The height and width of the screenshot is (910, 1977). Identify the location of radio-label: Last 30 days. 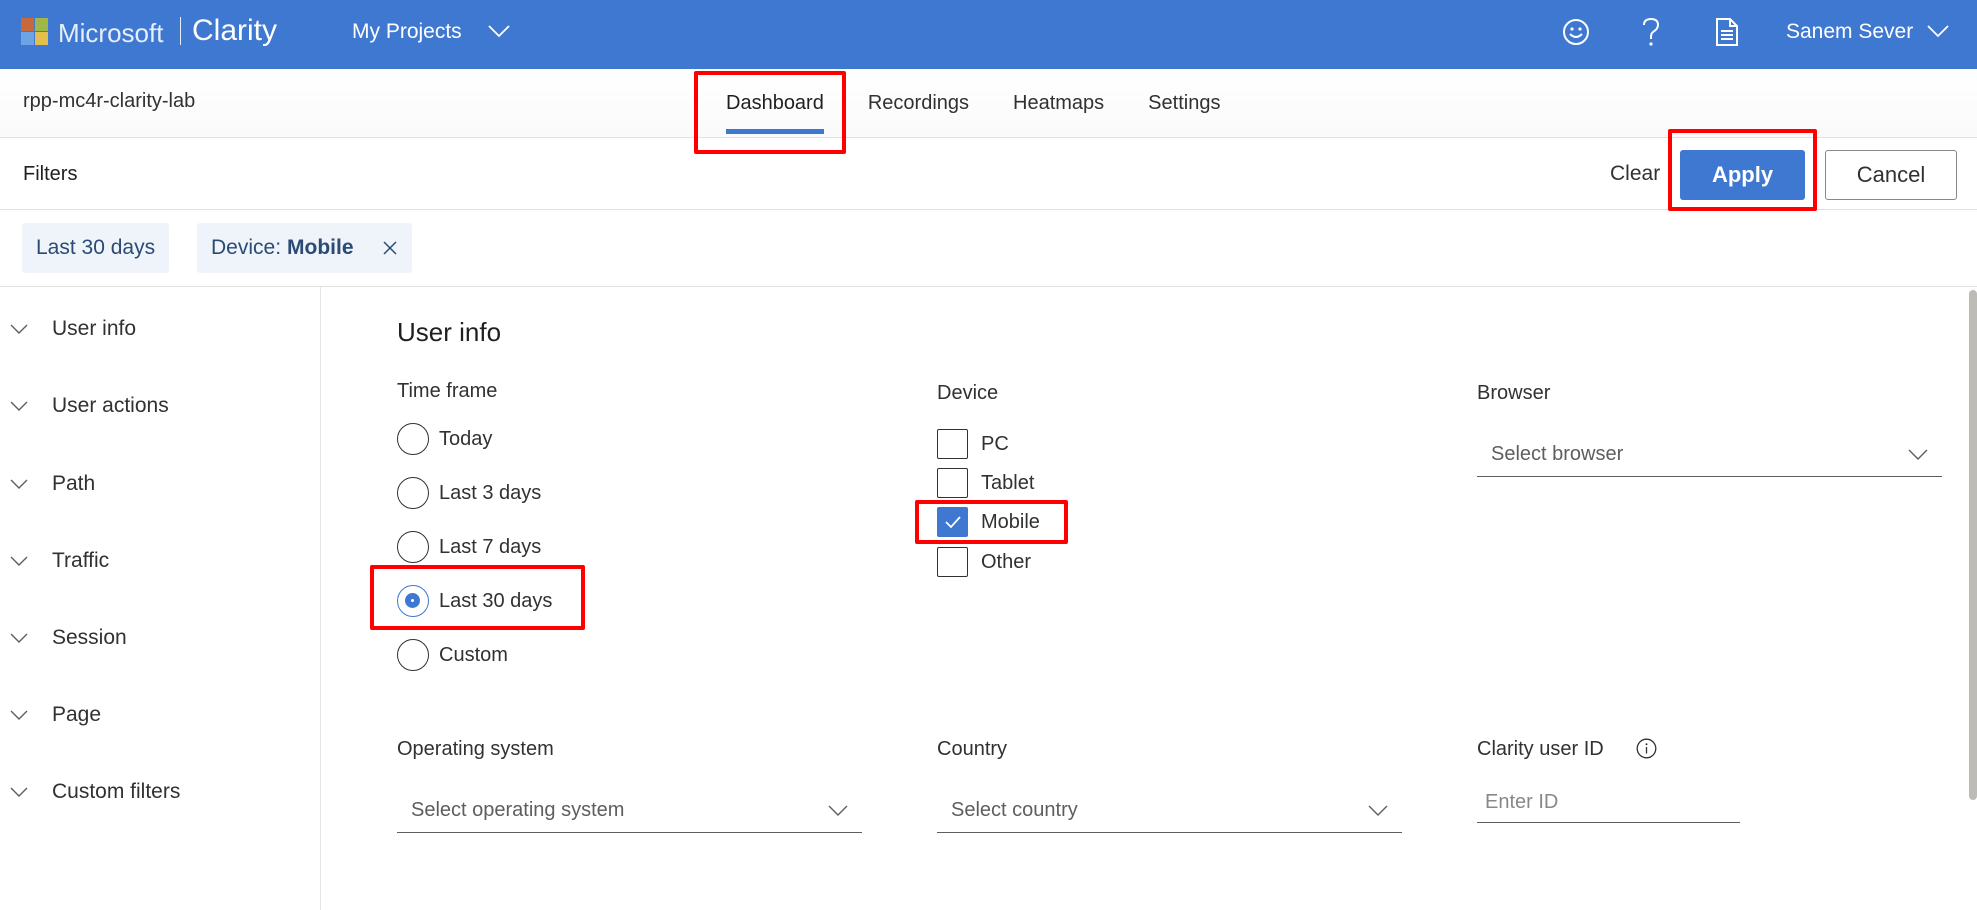
(496, 600).